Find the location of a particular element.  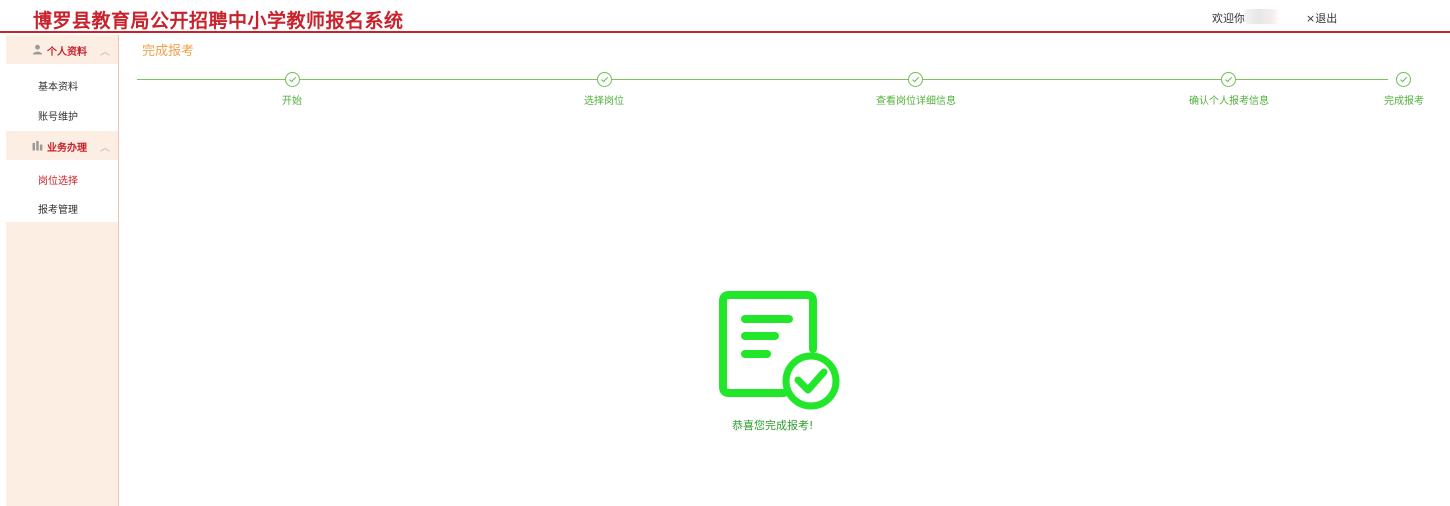

step-label: 开始 is located at coordinates (292, 101).